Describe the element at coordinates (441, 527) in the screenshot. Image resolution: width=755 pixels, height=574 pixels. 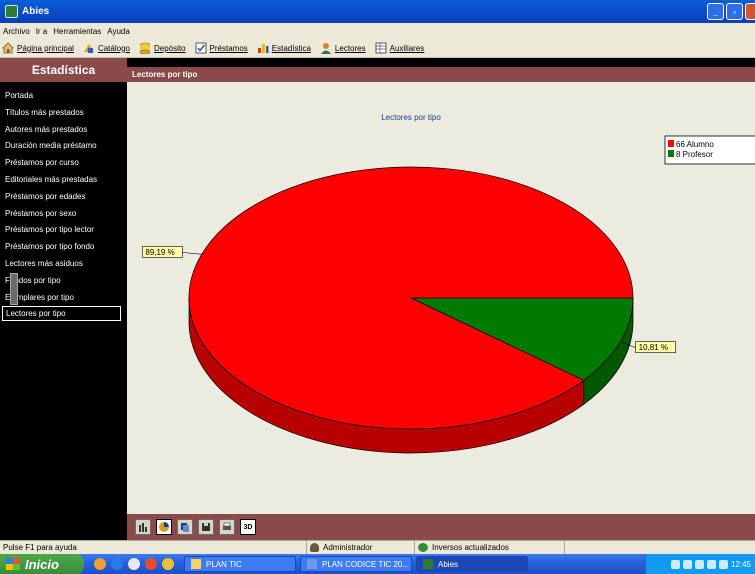
I see `chart-toolbar: 3D` at that location.